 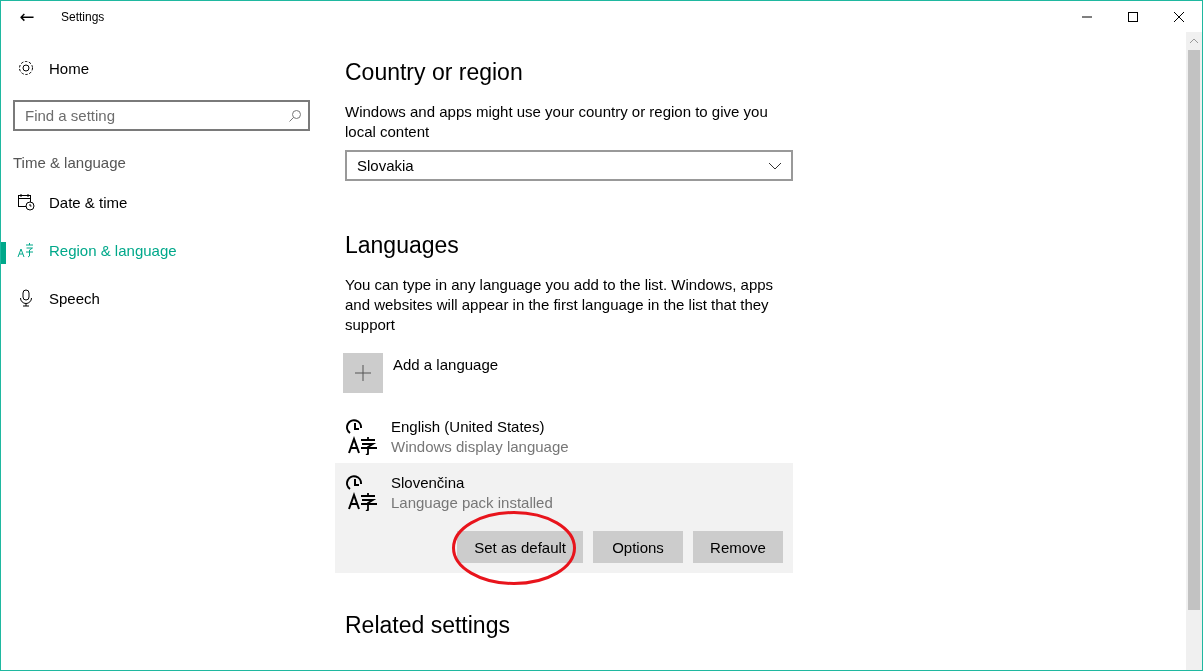 What do you see at coordinates (738, 547) in the screenshot?
I see `language-action-button: Remove` at bounding box center [738, 547].